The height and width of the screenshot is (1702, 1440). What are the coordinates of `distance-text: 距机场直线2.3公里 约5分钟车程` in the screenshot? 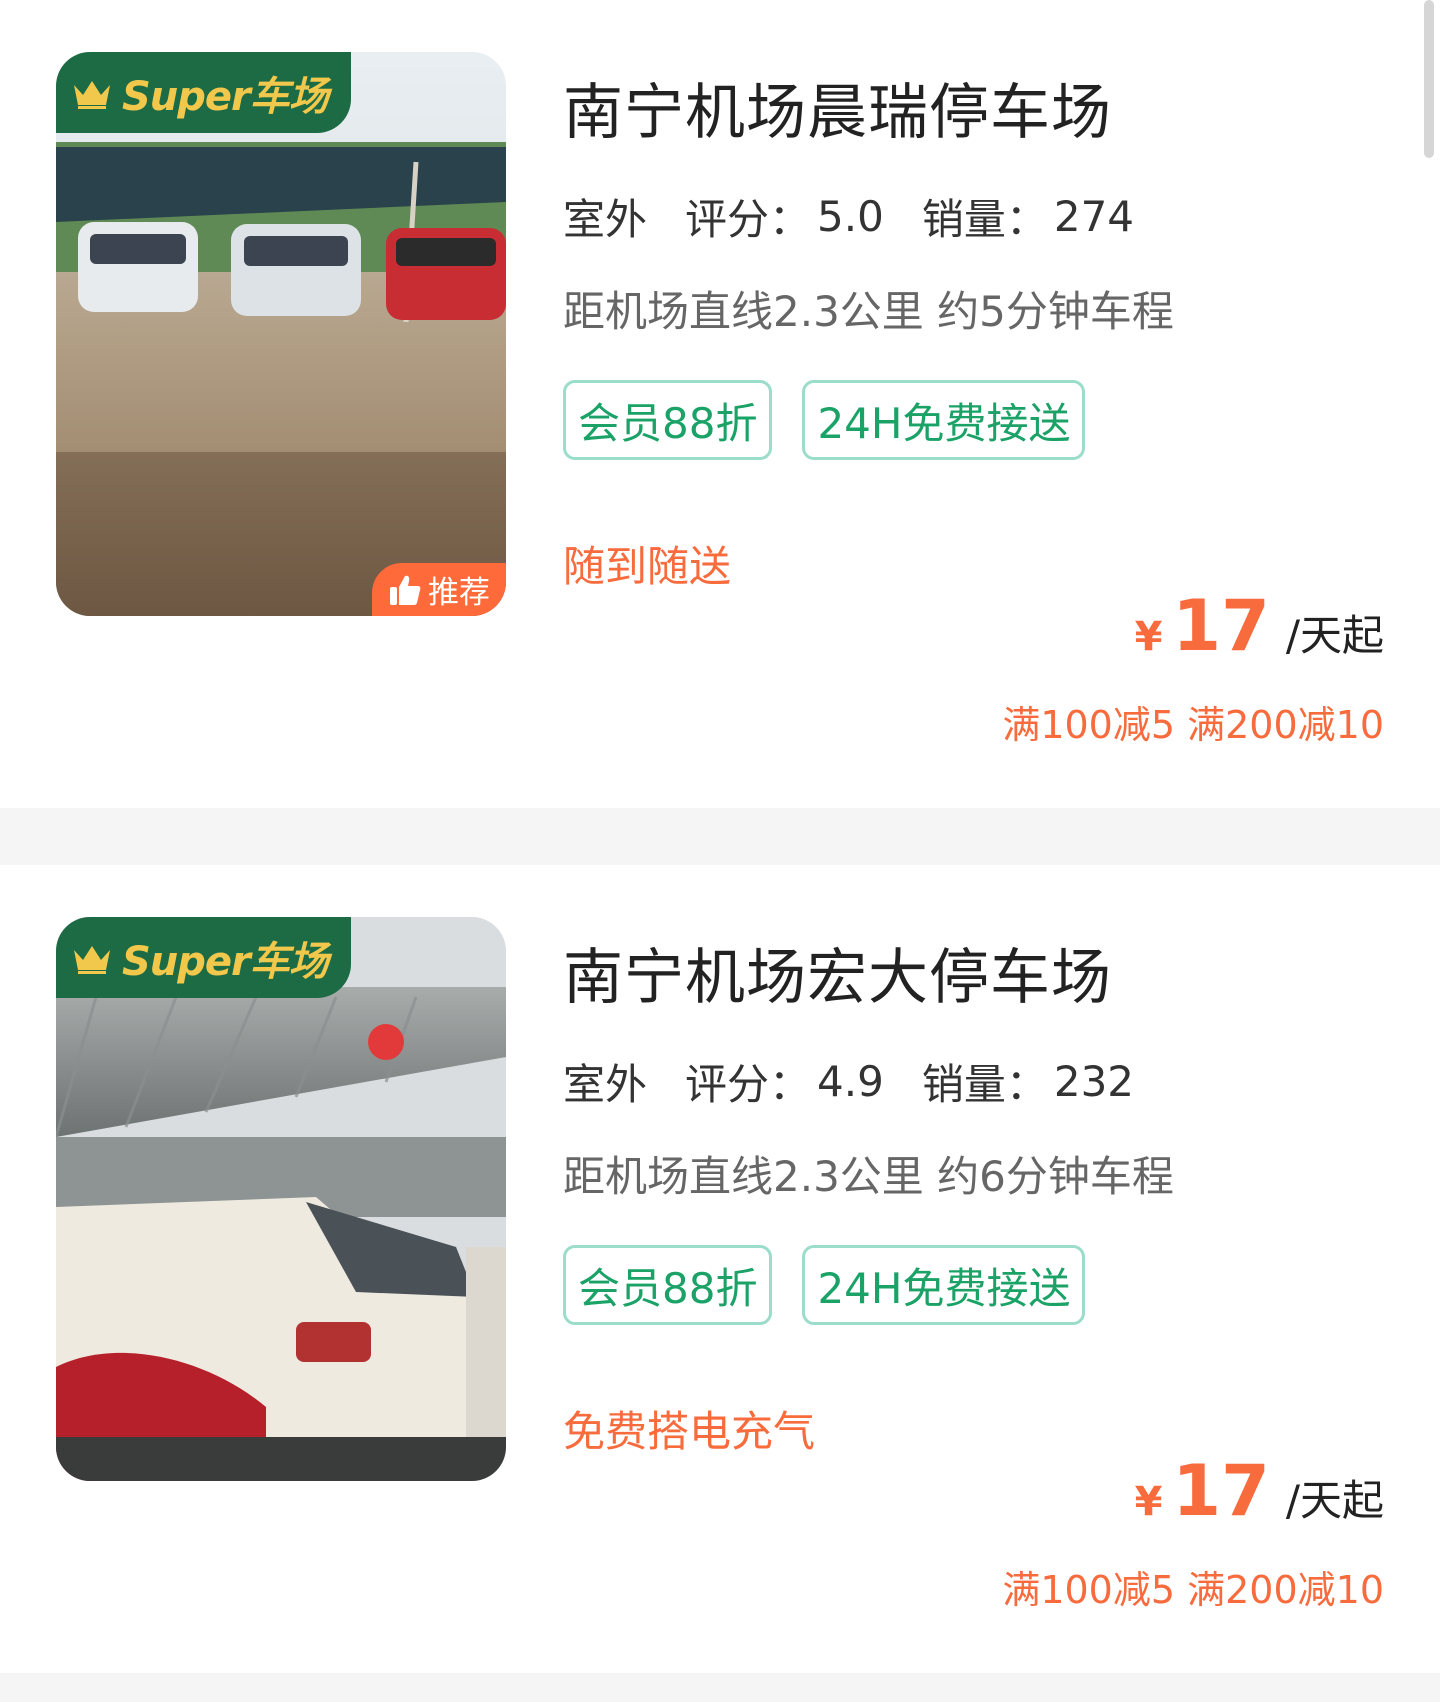 It's located at (868, 311).